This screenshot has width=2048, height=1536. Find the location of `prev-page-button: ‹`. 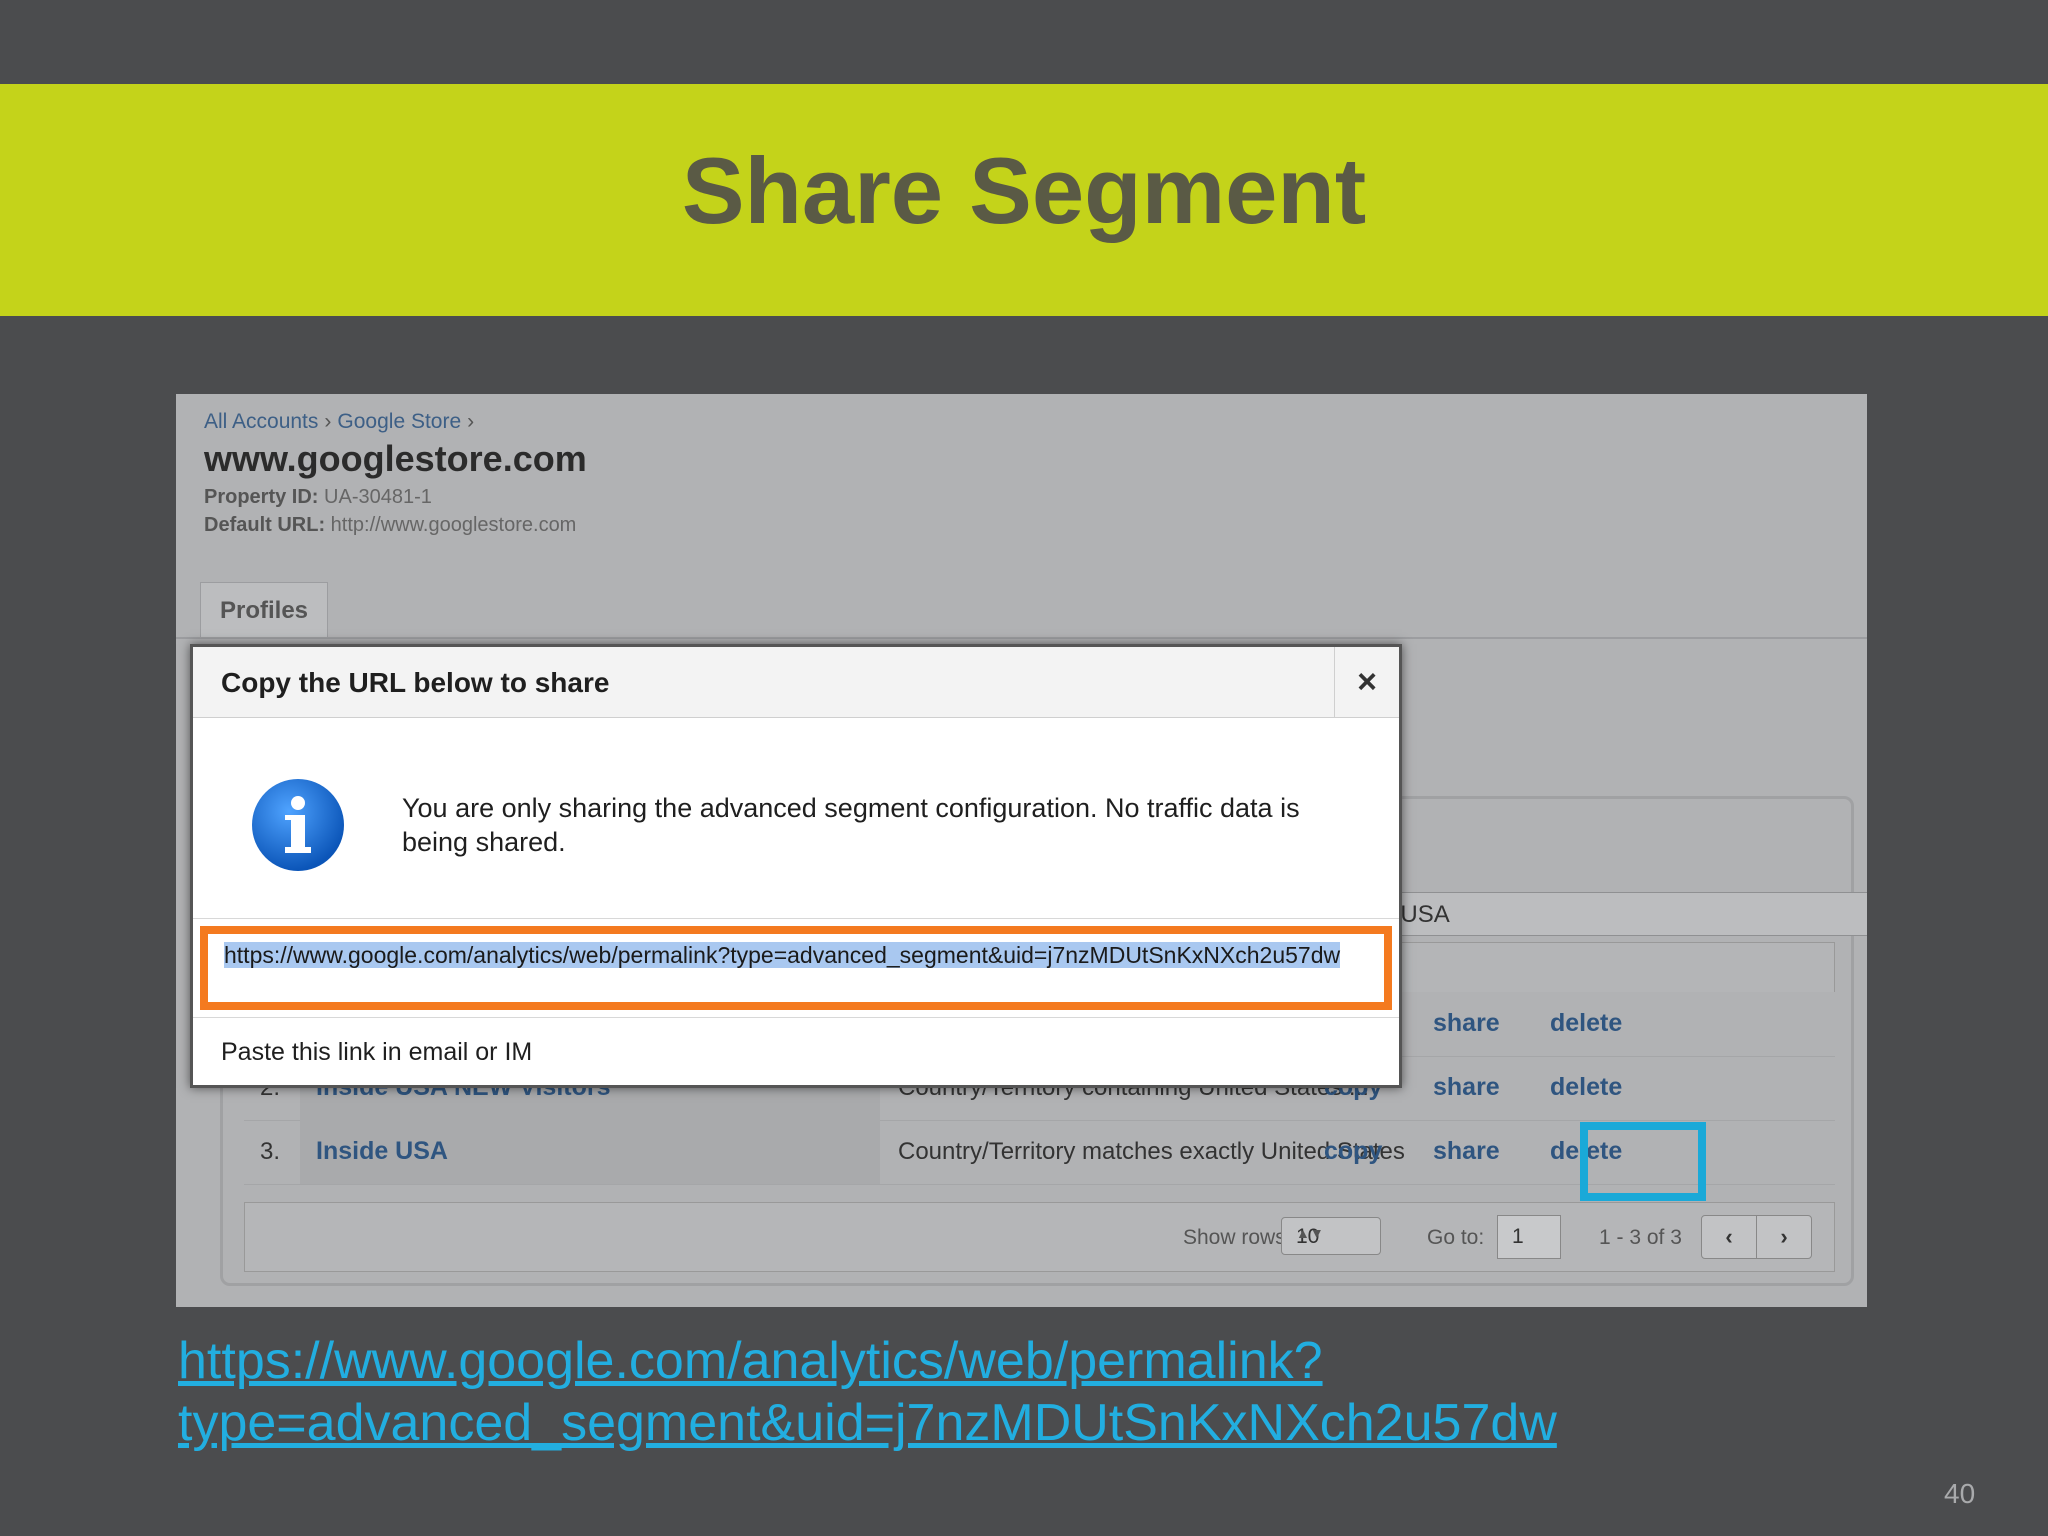

prev-page-button: ‹ is located at coordinates (1729, 1237).